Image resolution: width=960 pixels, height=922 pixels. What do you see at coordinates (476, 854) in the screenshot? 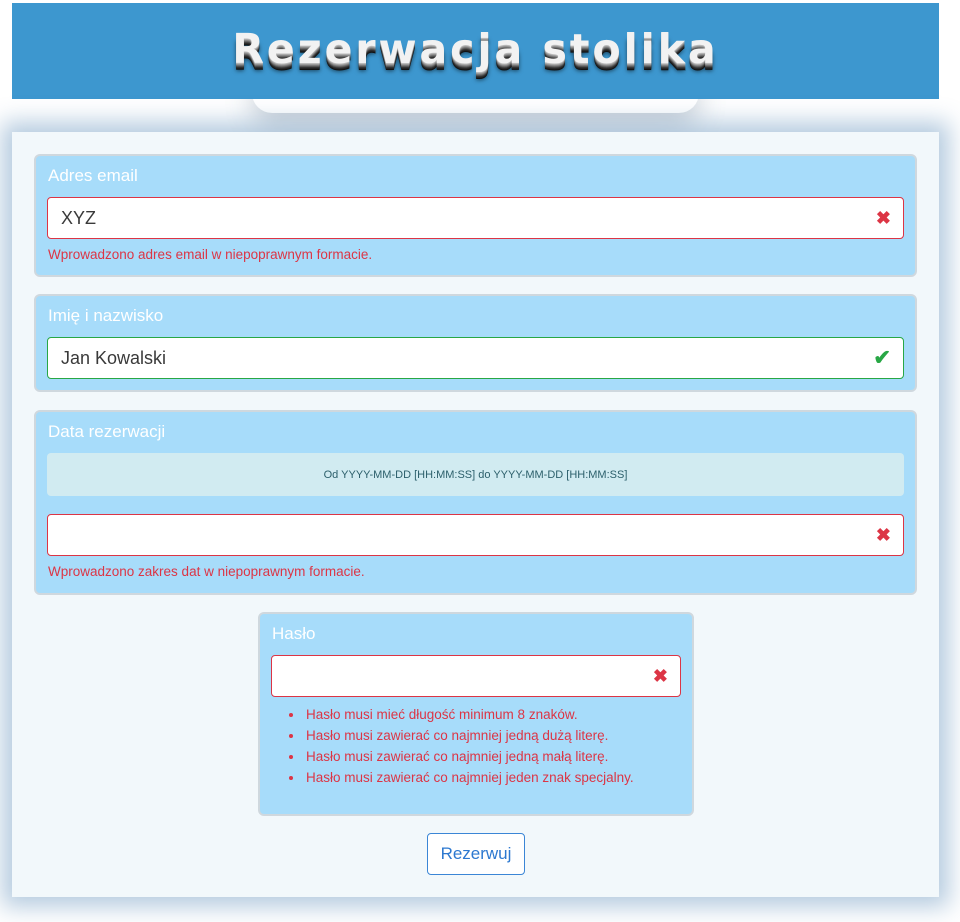
I see `reserve-button: Rezerwuj` at bounding box center [476, 854].